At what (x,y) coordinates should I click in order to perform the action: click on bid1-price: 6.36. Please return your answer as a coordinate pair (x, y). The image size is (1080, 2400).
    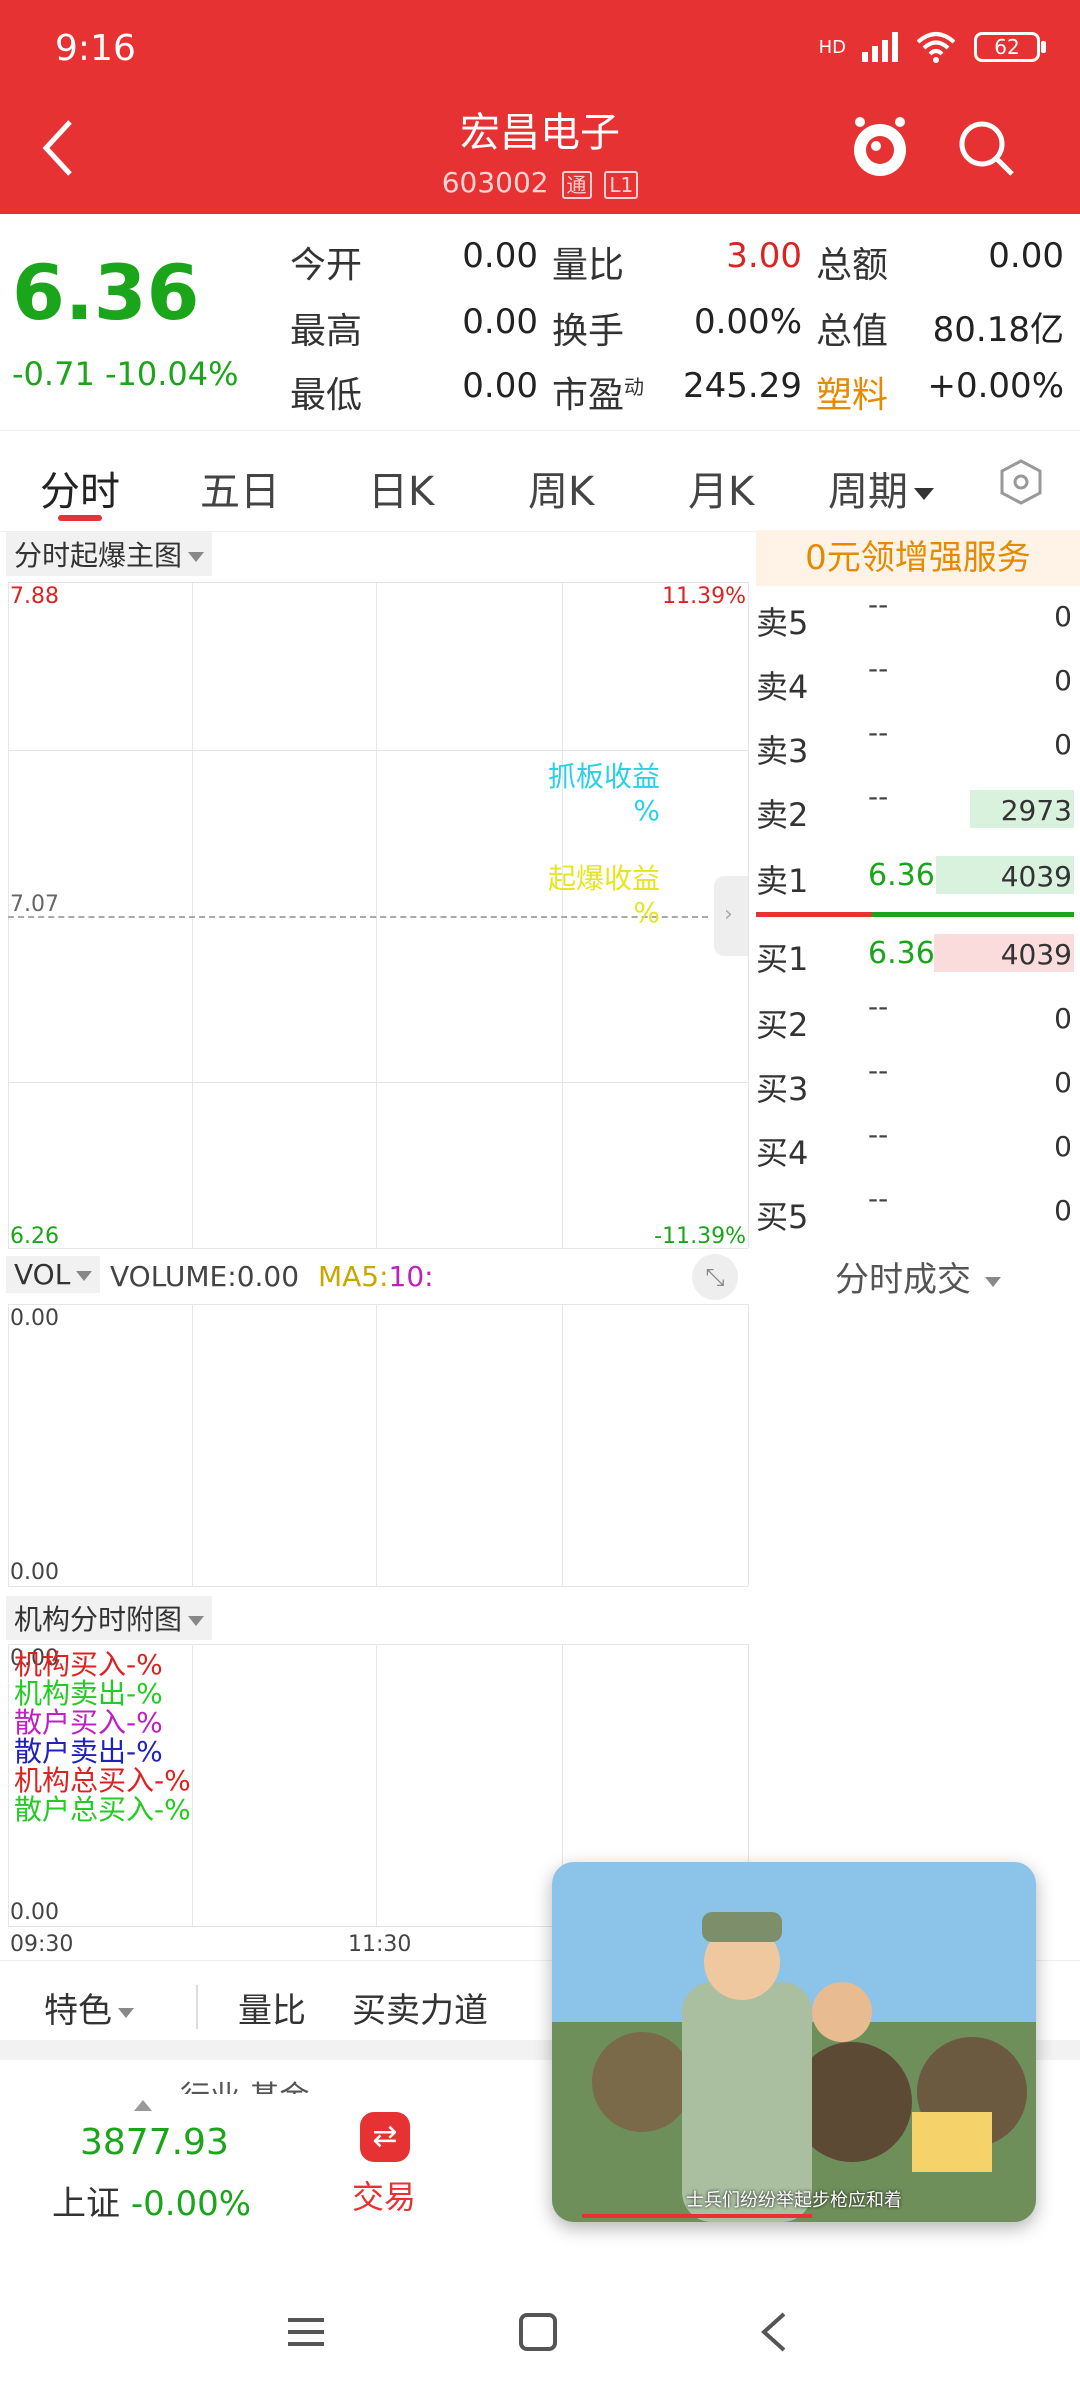
    Looking at the image, I should click on (901, 953).